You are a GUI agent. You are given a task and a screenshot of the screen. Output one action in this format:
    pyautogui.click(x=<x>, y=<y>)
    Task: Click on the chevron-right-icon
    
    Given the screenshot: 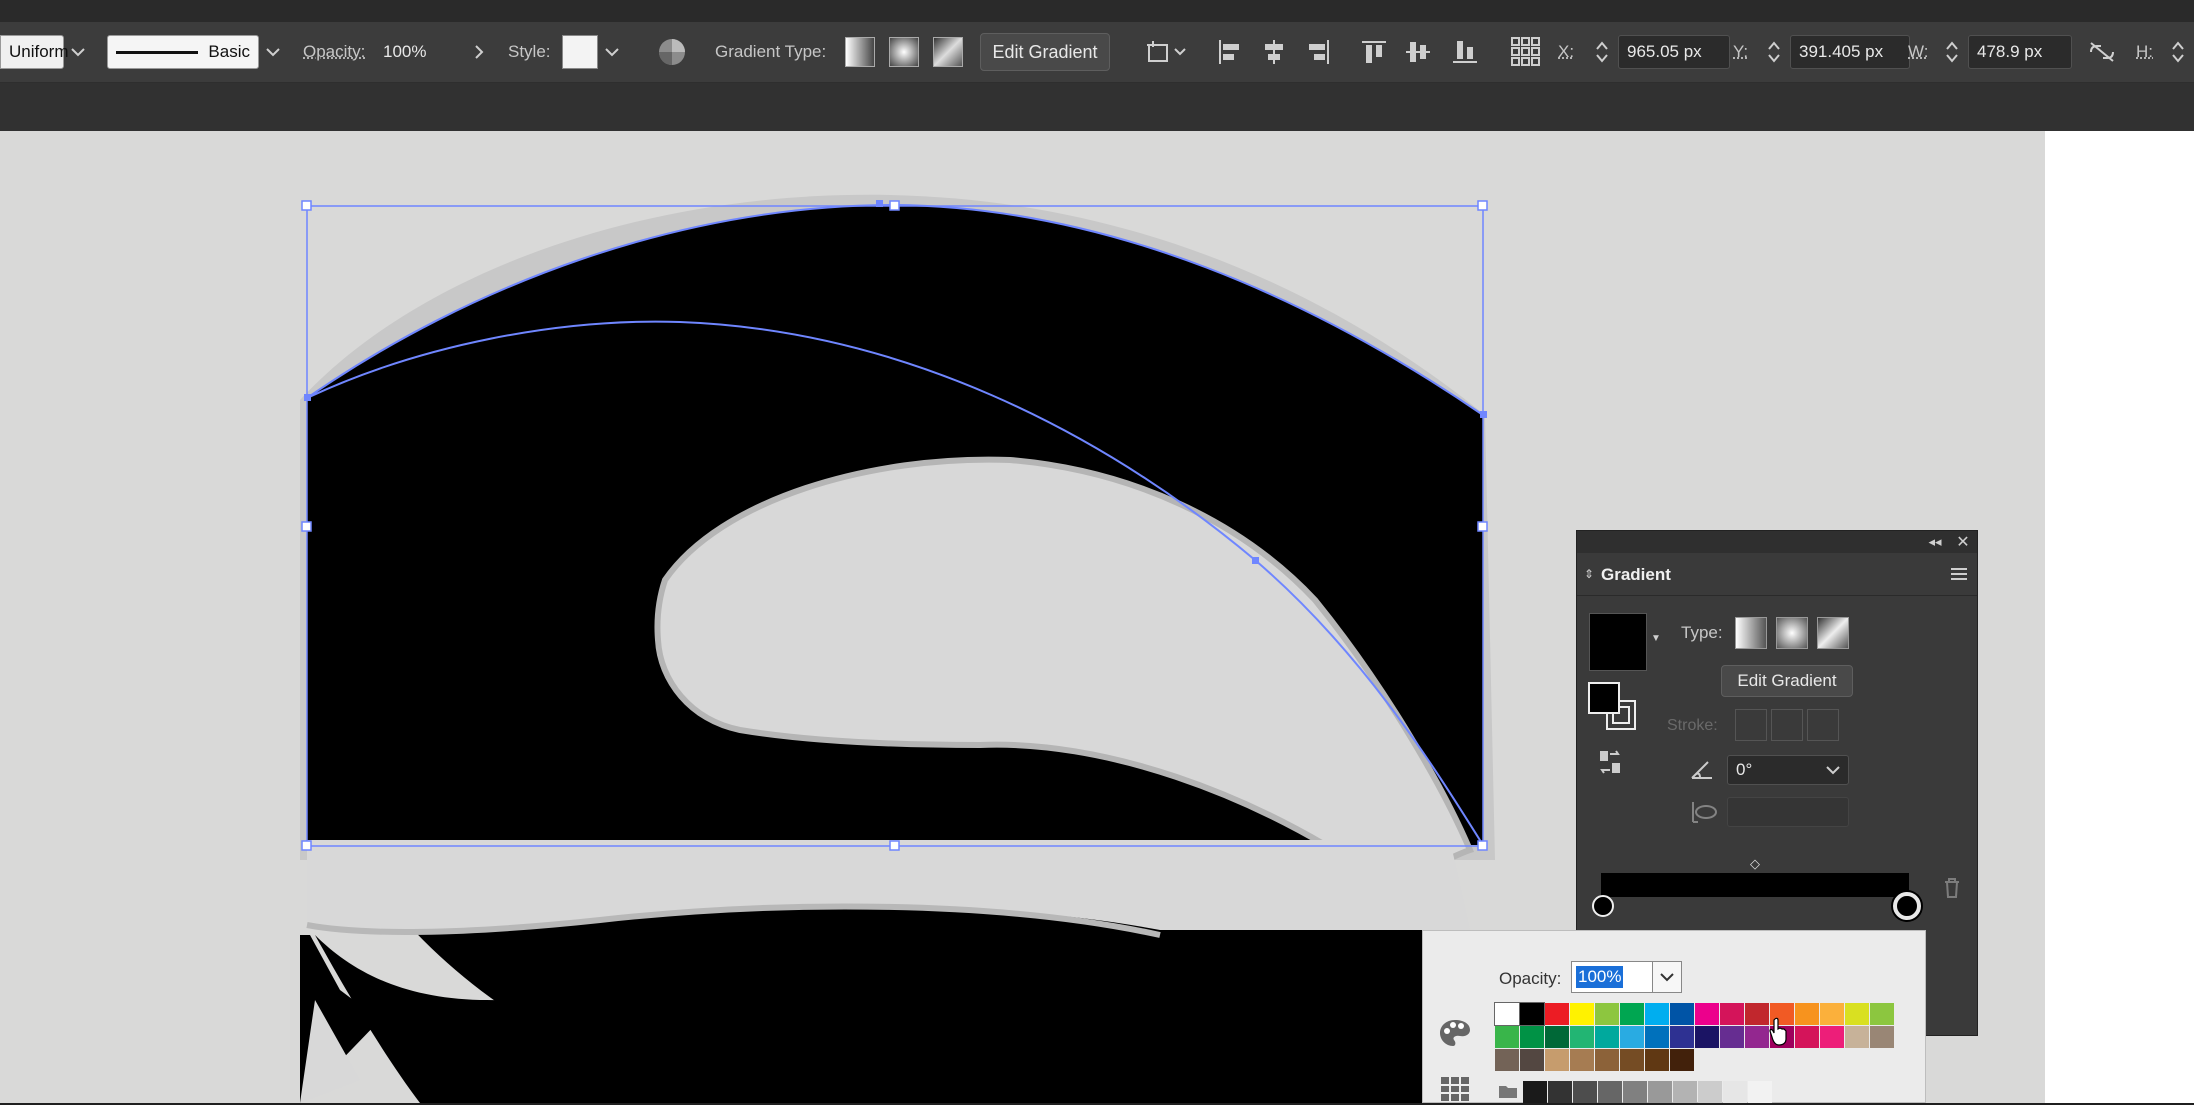 What is the action you would take?
    pyautogui.click(x=479, y=52)
    